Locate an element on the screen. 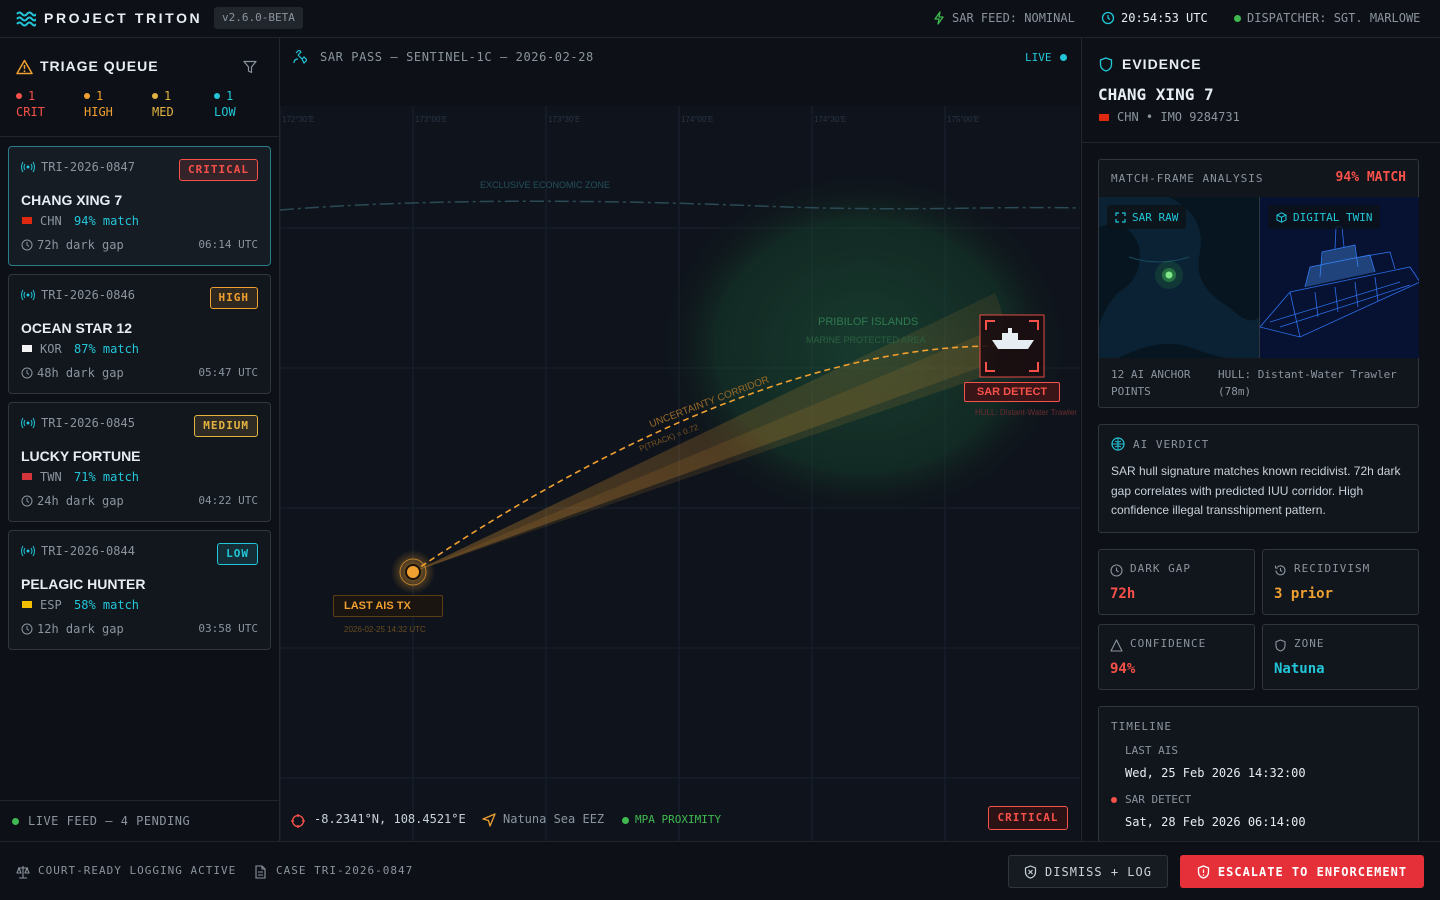 The height and width of the screenshot is (900, 1440). dark-gap: 12h dark gap is located at coordinates (80, 629).